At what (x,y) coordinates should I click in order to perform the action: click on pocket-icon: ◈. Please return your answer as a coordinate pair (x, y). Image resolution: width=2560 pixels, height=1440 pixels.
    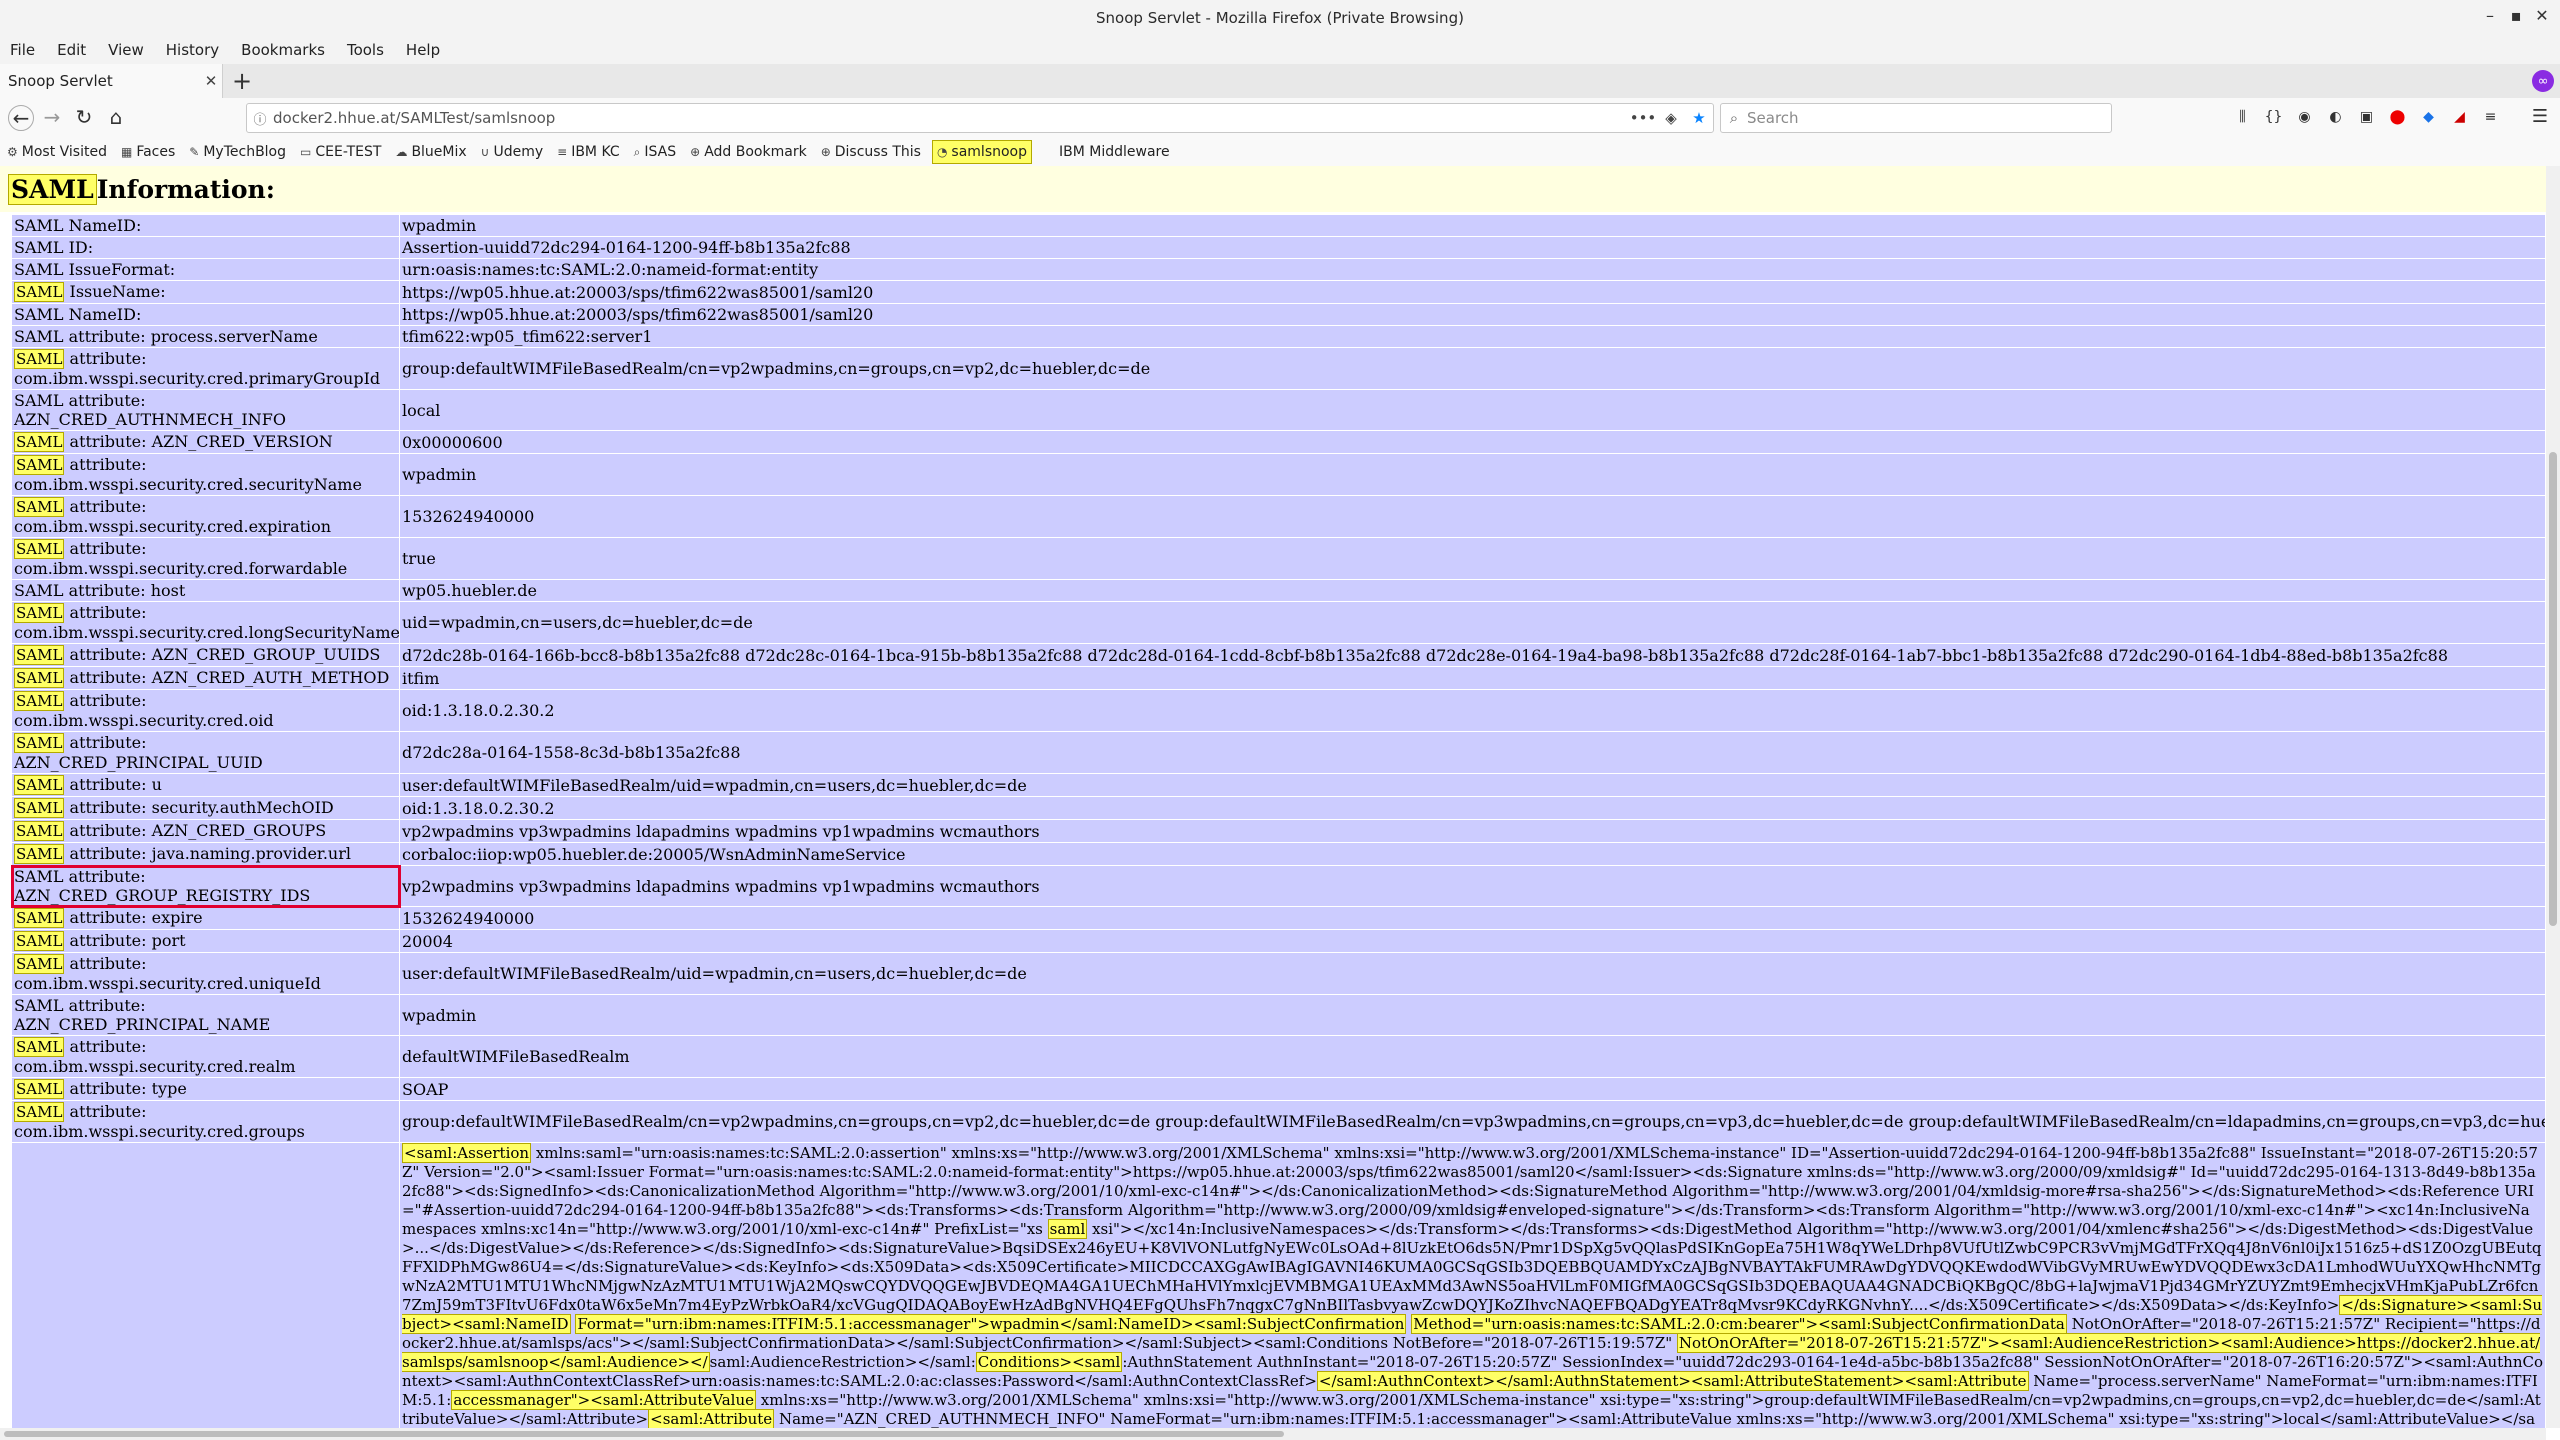
    Looking at the image, I should click on (1671, 118).